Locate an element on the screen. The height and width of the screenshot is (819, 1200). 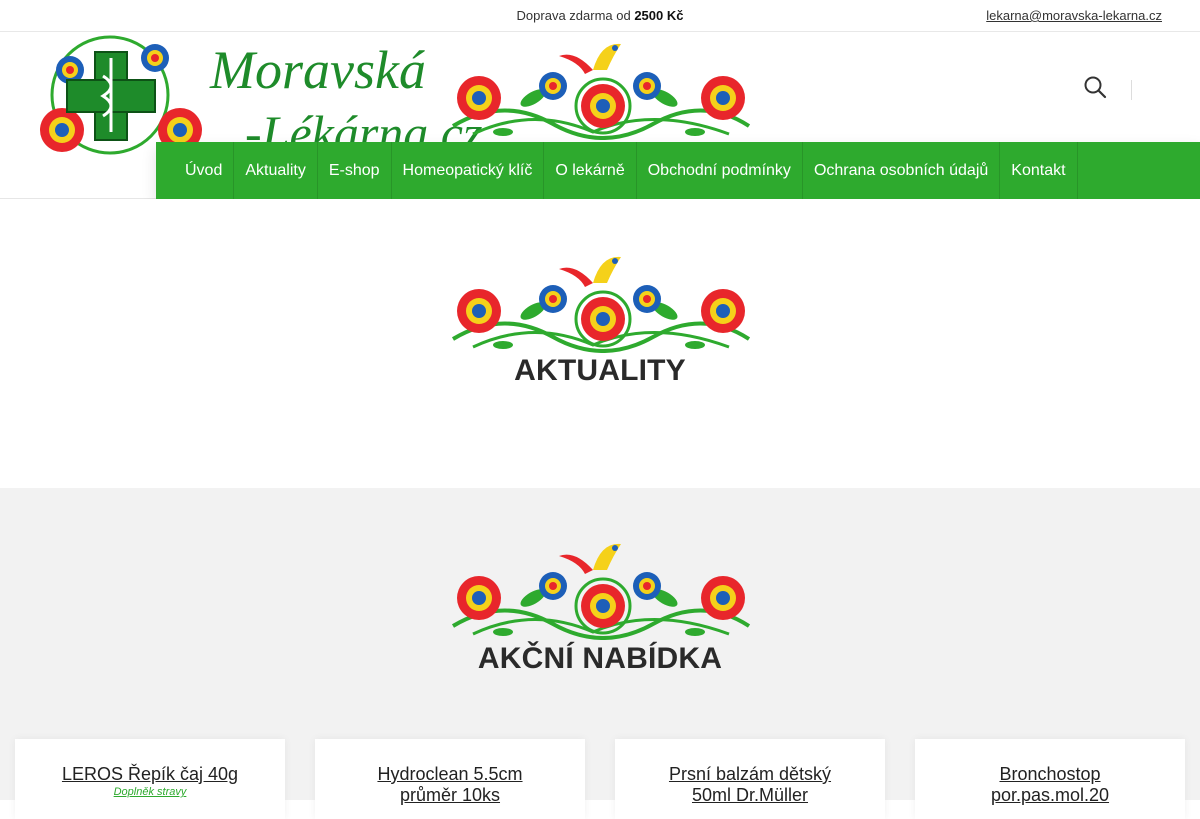
folk-ornament-header is located at coordinates (601, 88).